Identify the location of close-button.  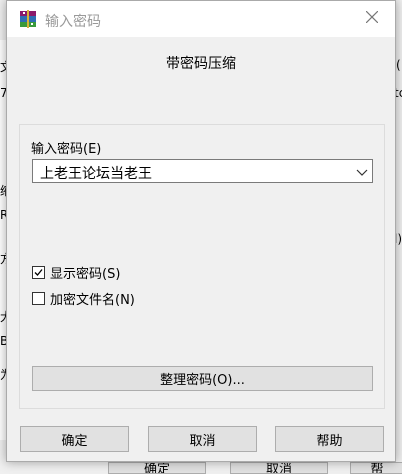
(372, 19).